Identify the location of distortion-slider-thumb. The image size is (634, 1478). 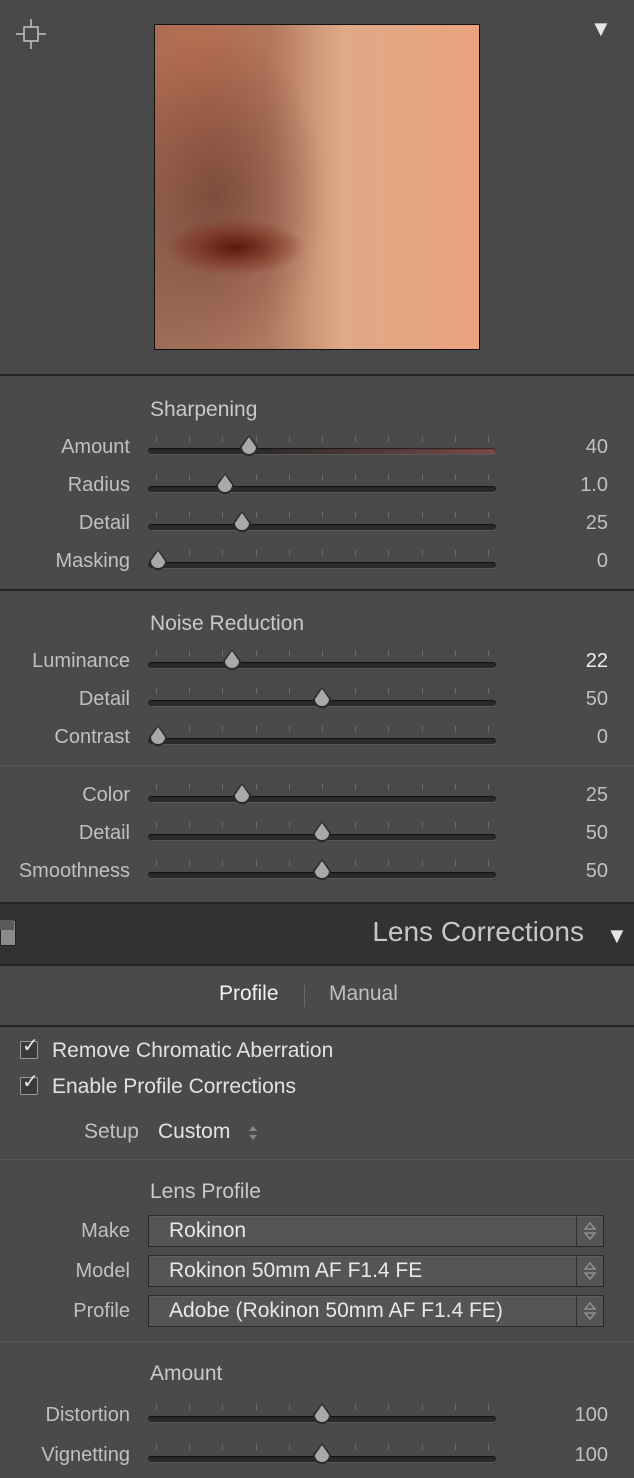
(322, 1414).